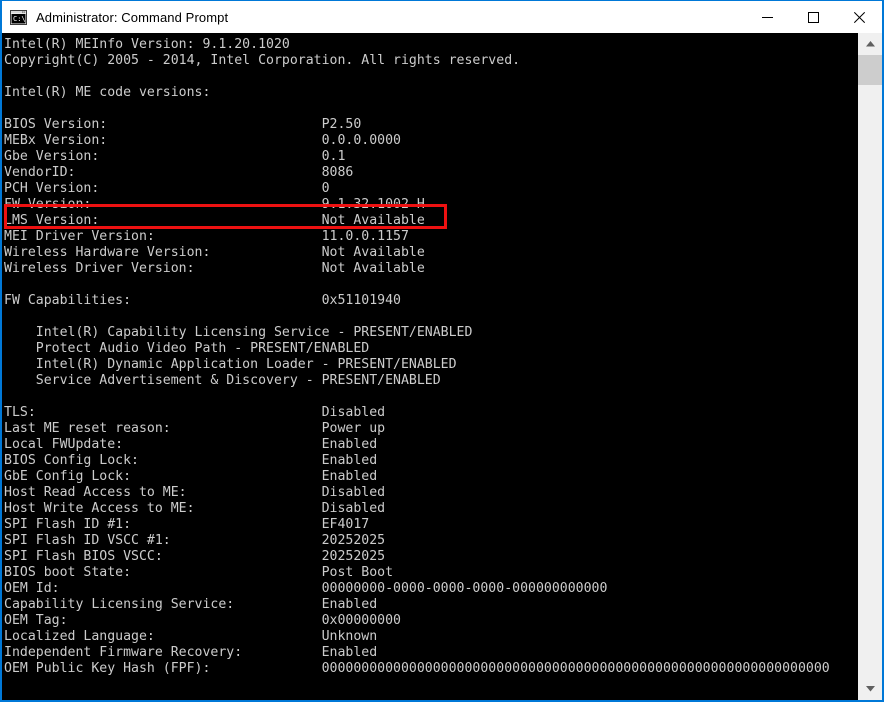 The width and height of the screenshot is (884, 702). What do you see at coordinates (870, 689) in the screenshot?
I see `scroll-down-arrow-icon` at bounding box center [870, 689].